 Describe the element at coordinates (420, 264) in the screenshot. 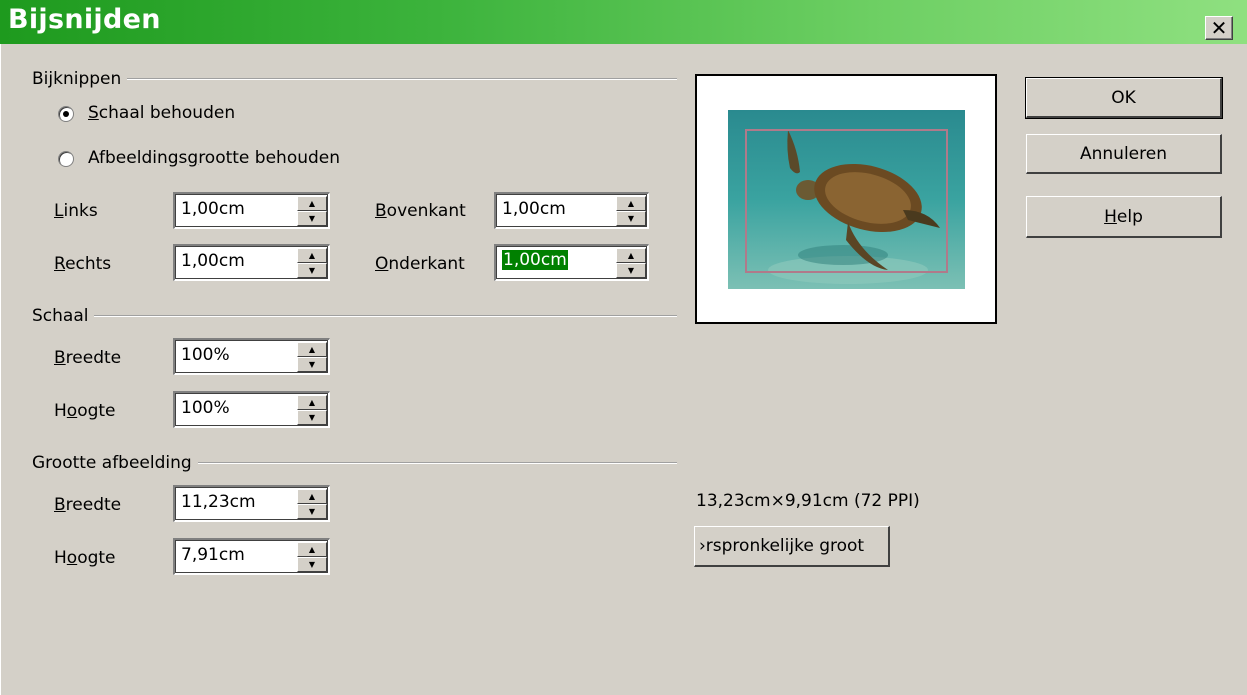

I see `bottom-label: Onderkant` at that location.